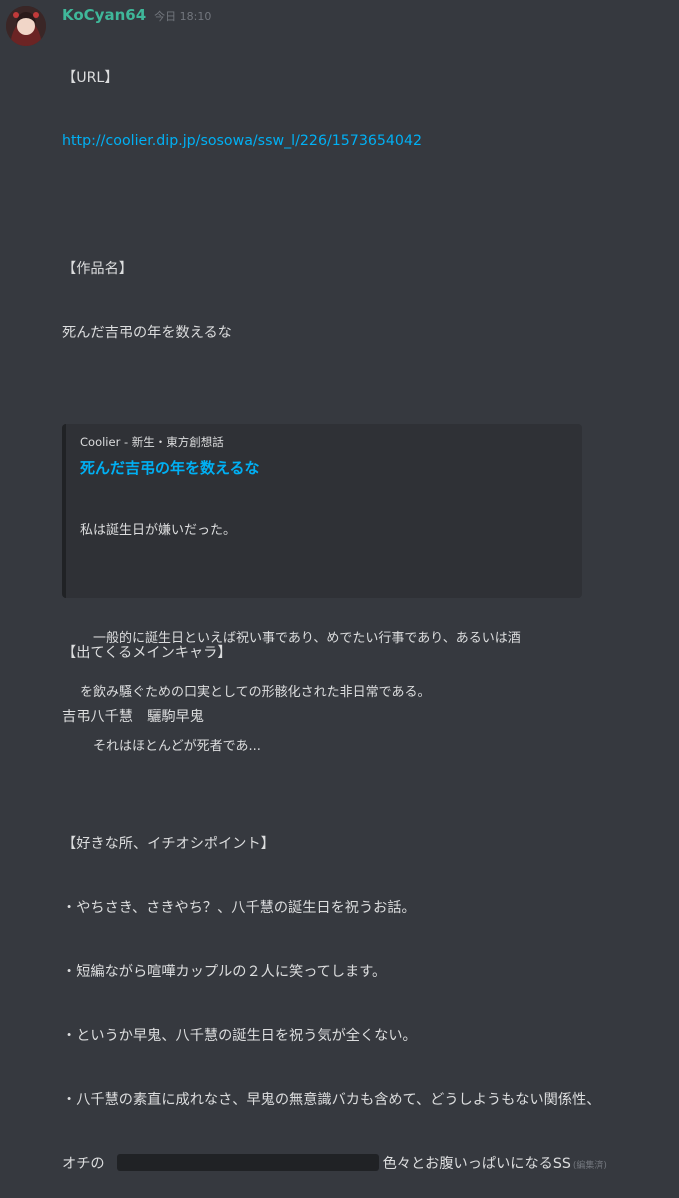 Image resolution: width=679 pixels, height=1198 pixels. I want to click on embed-desc-line: 私は誕生日が嫌いだった。, so click(158, 530).